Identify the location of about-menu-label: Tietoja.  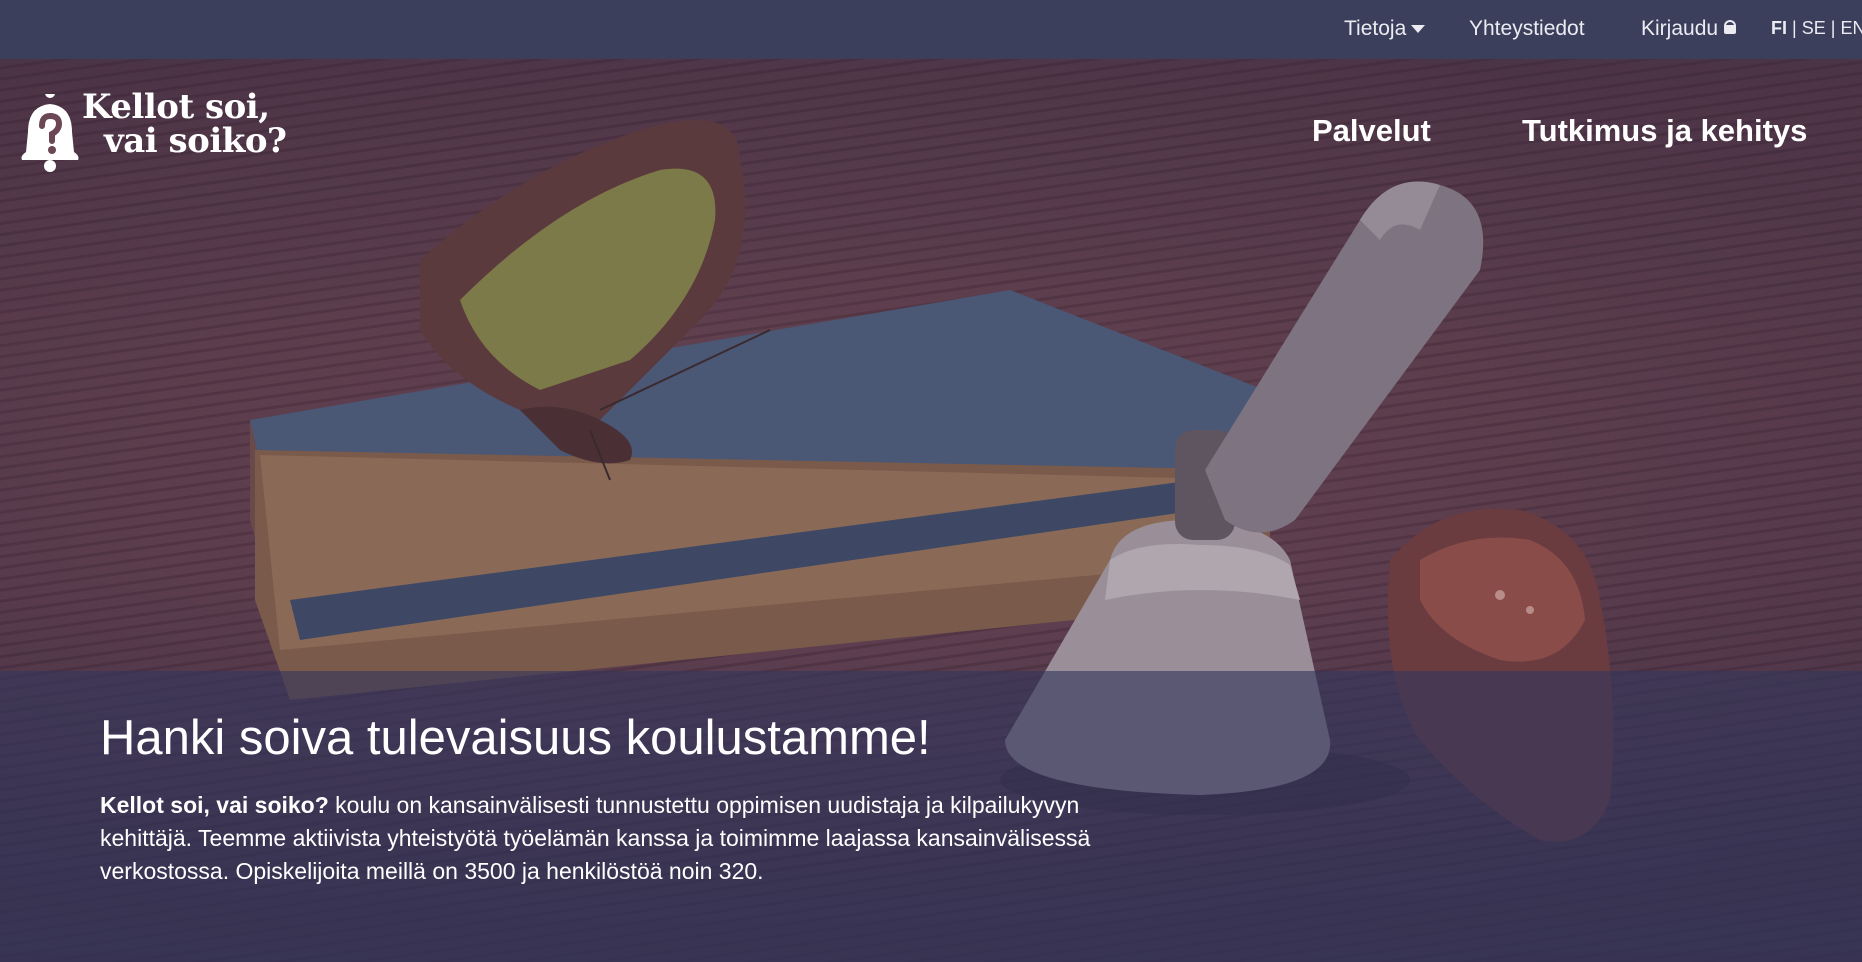
(1375, 28).